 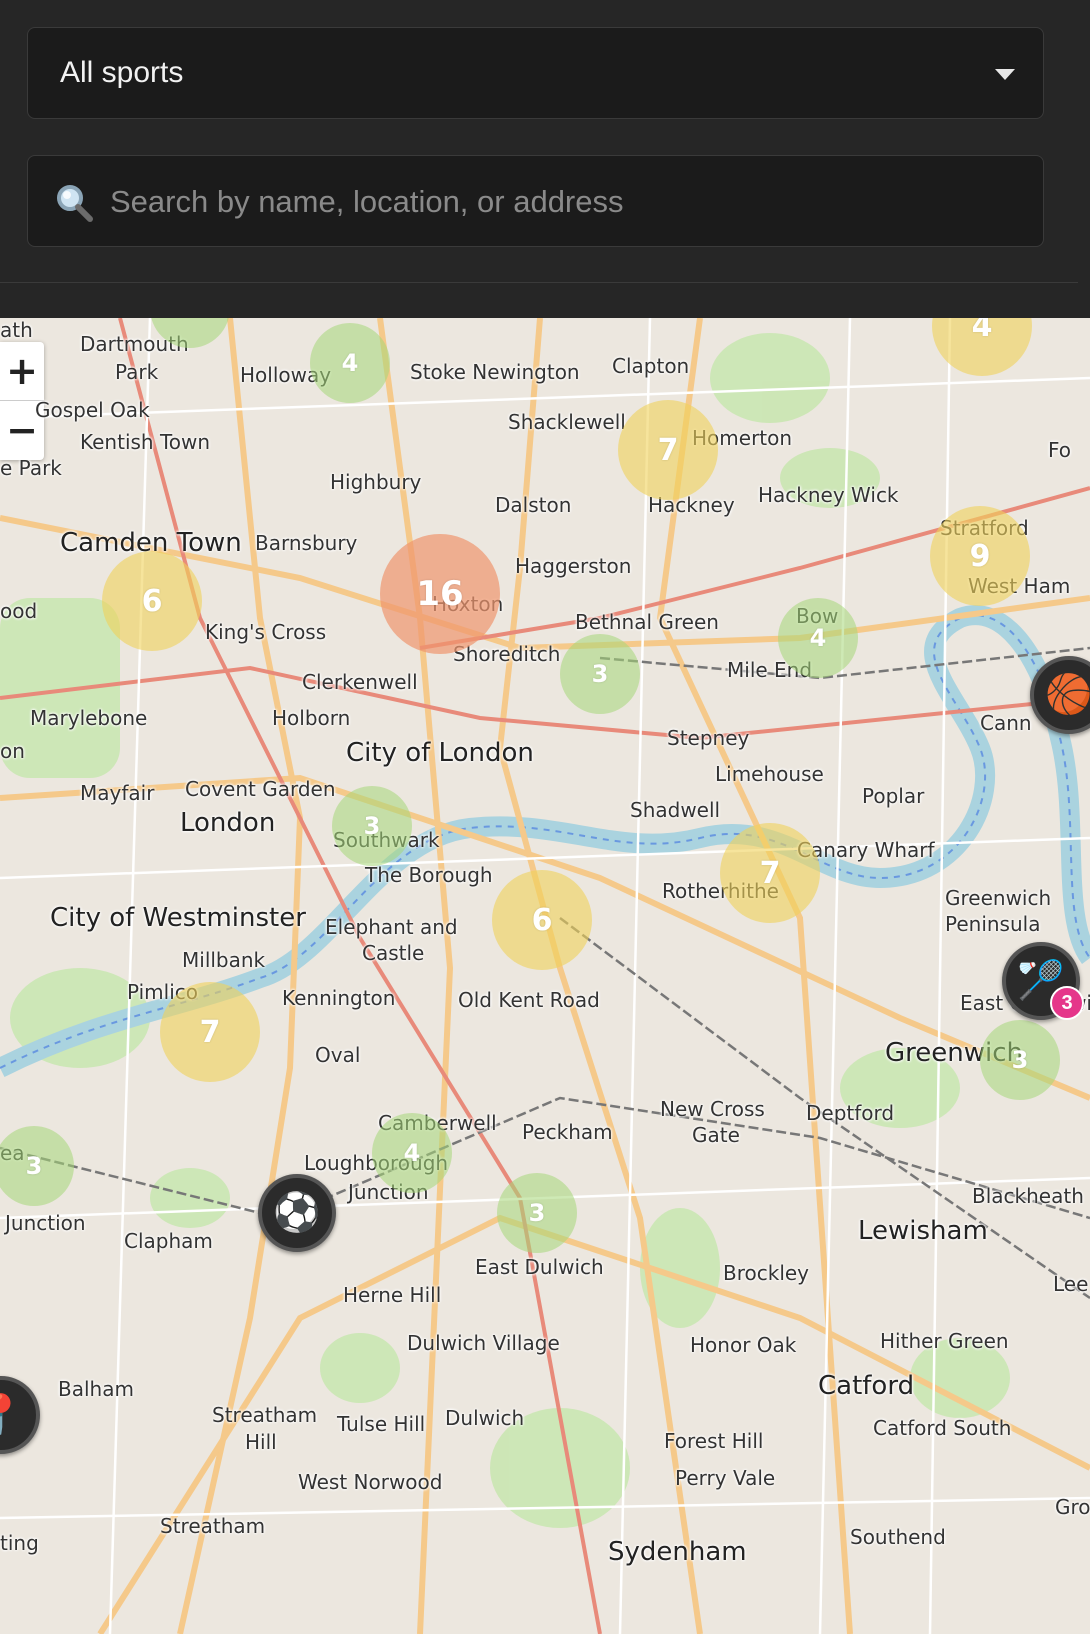 What do you see at coordinates (766, 1273) in the screenshot?
I see `place-label: Brockley` at bounding box center [766, 1273].